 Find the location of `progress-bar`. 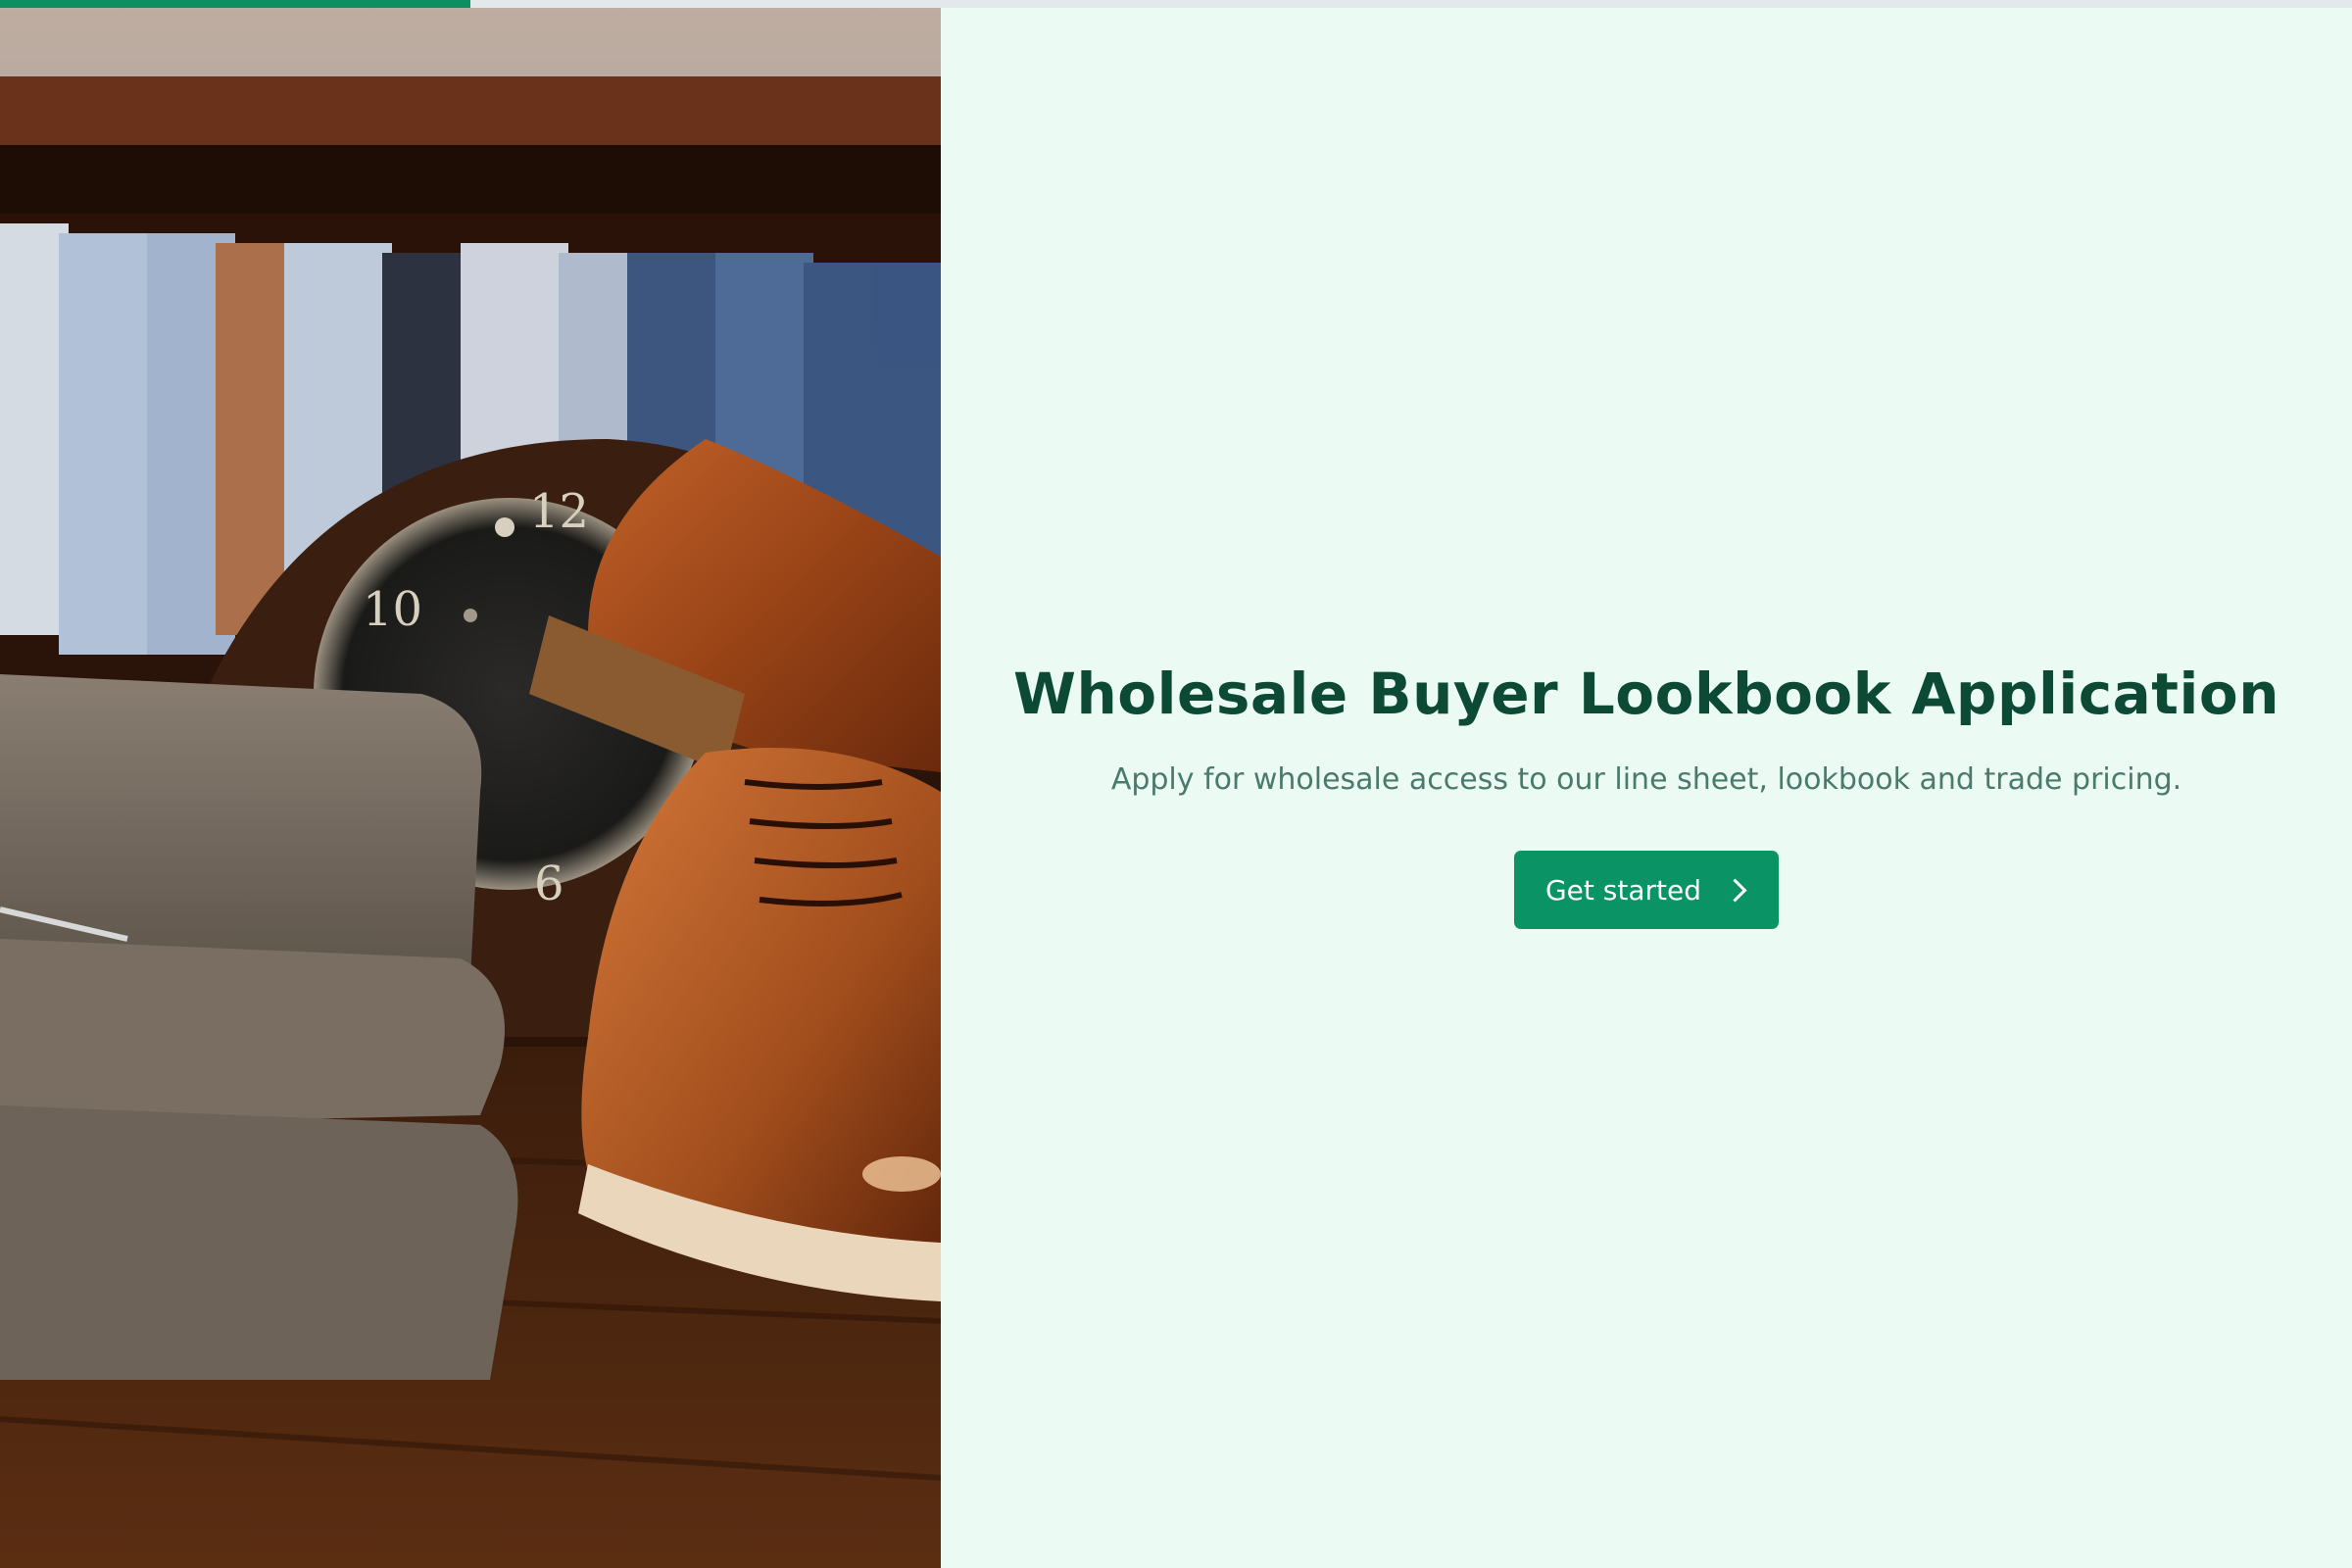

progress-bar is located at coordinates (1176, 4).